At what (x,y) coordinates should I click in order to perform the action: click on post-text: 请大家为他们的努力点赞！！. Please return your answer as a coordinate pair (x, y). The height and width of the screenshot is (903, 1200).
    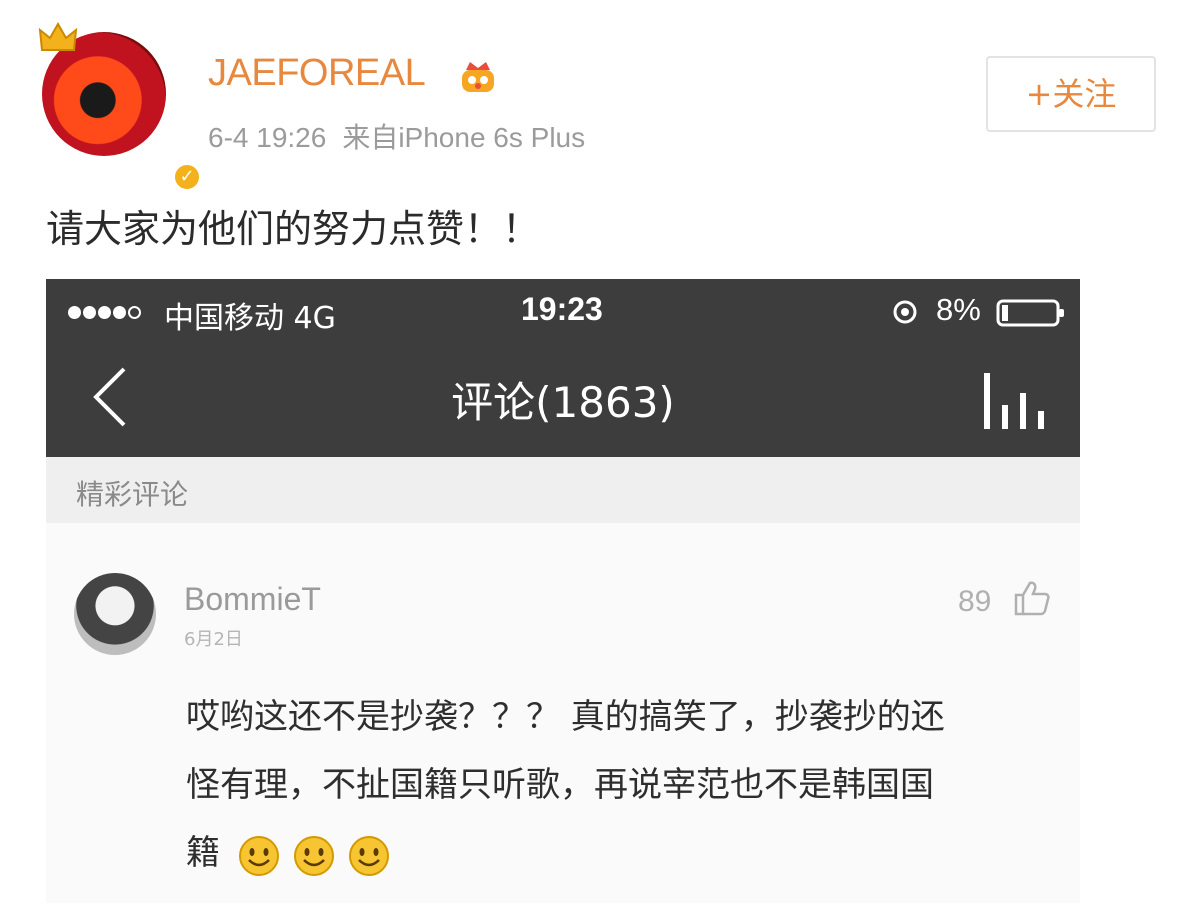
    Looking at the image, I should click on (293, 229).